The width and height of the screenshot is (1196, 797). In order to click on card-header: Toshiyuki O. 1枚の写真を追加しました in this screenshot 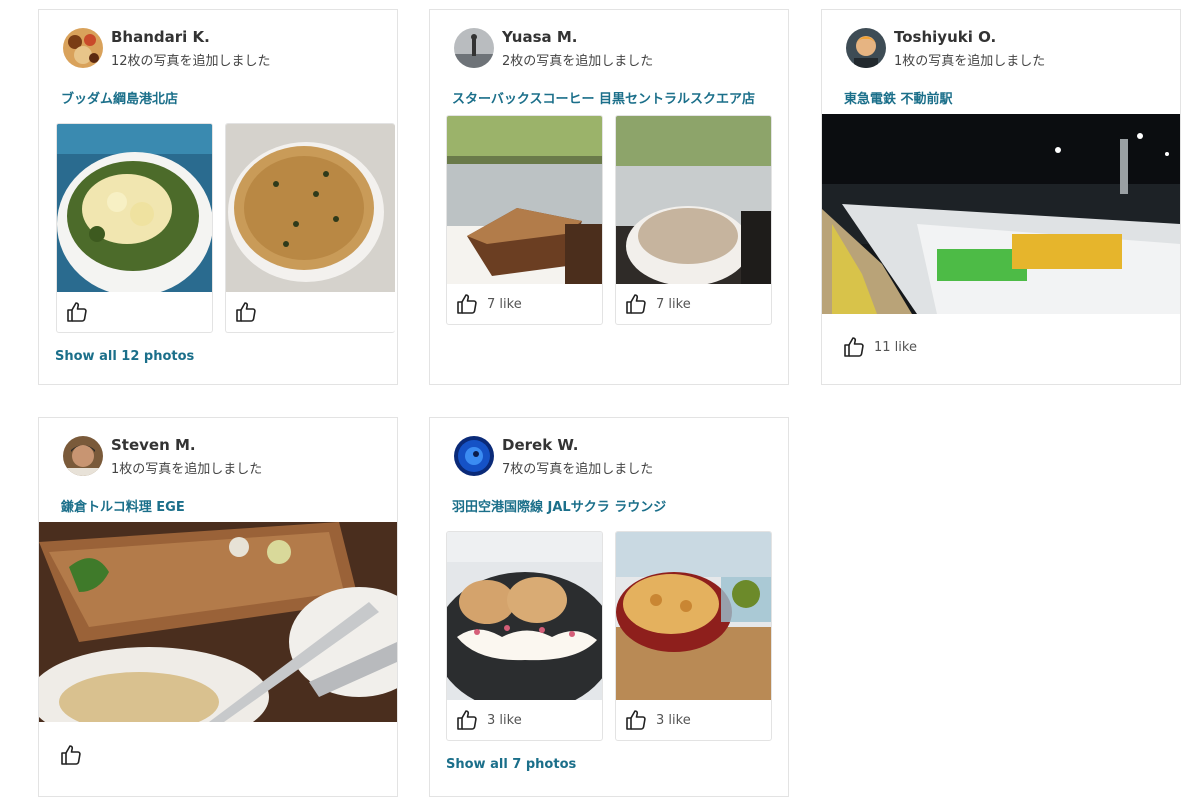, I will do `click(1006, 48)`.